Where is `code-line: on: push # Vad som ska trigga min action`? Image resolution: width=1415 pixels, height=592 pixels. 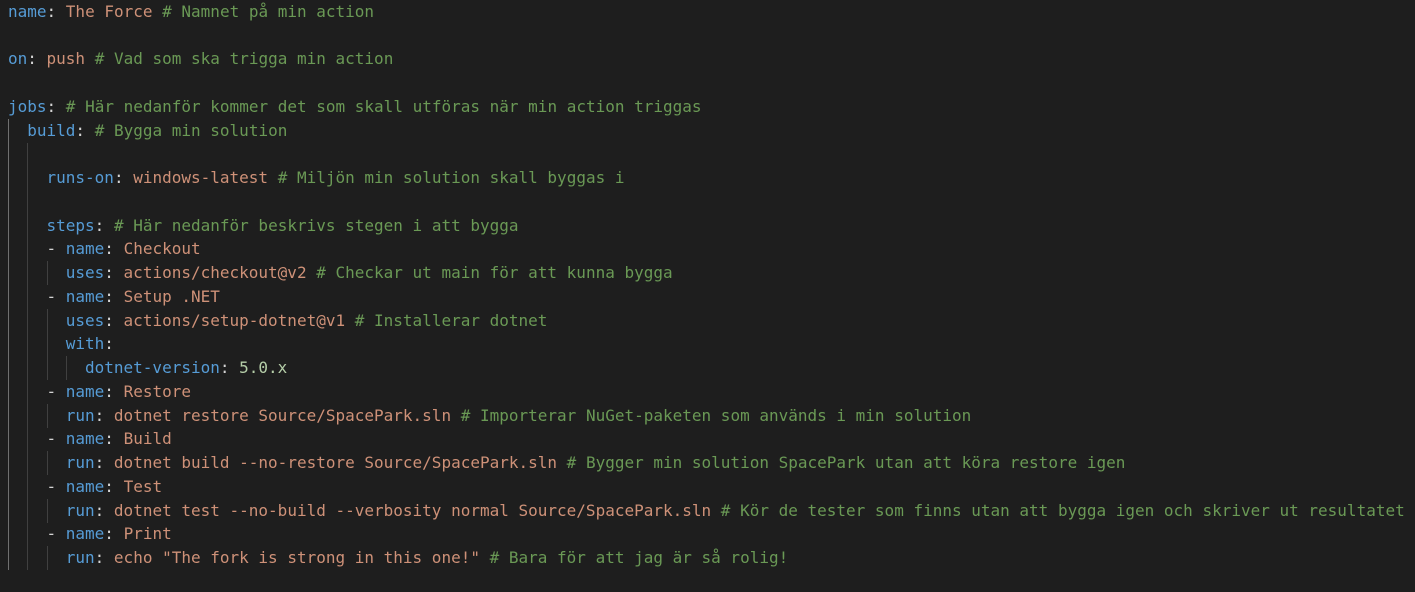 code-line: on: push # Vad som ska trigga min action is located at coordinates (201, 58).